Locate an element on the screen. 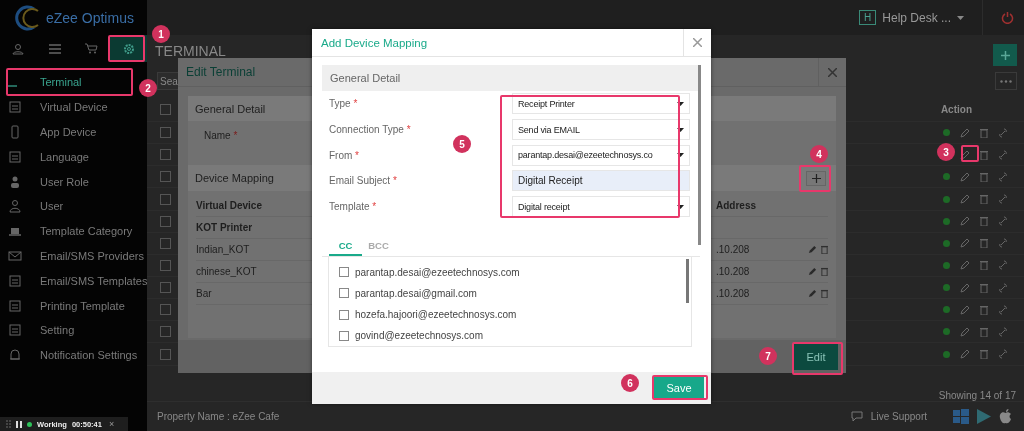 The height and width of the screenshot is (431, 1024). field-label: Type * is located at coordinates (343, 104).